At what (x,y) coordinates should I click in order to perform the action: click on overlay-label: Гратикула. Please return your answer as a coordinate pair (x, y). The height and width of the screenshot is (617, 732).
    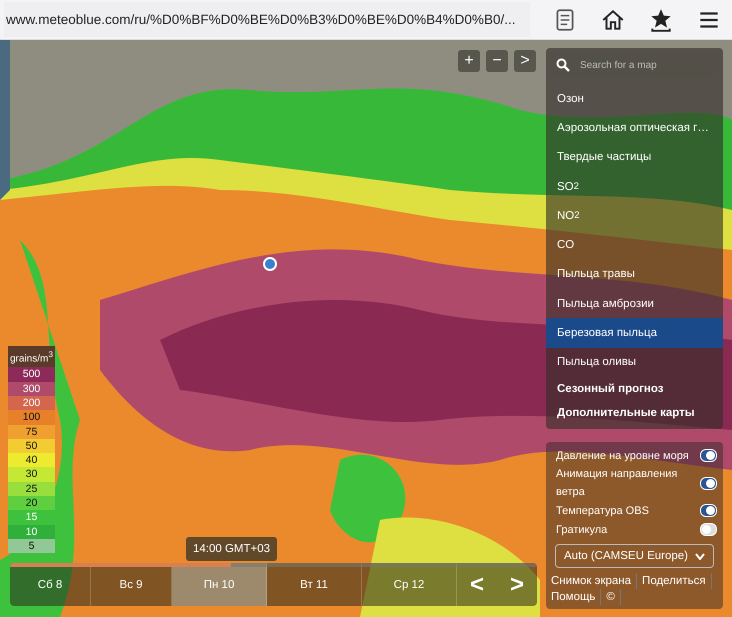
    Looking at the image, I should click on (582, 530).